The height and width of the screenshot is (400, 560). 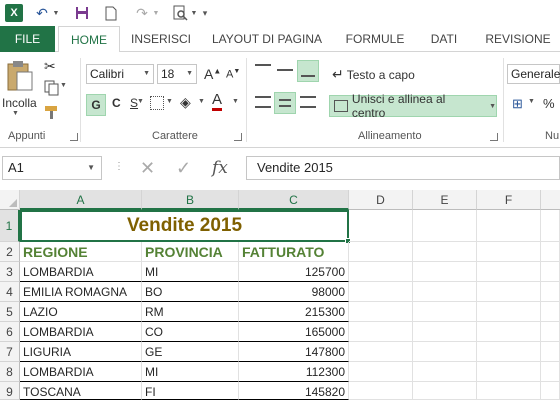 I want to click on cancel-icon: ✕, so click(x=147, y=168).